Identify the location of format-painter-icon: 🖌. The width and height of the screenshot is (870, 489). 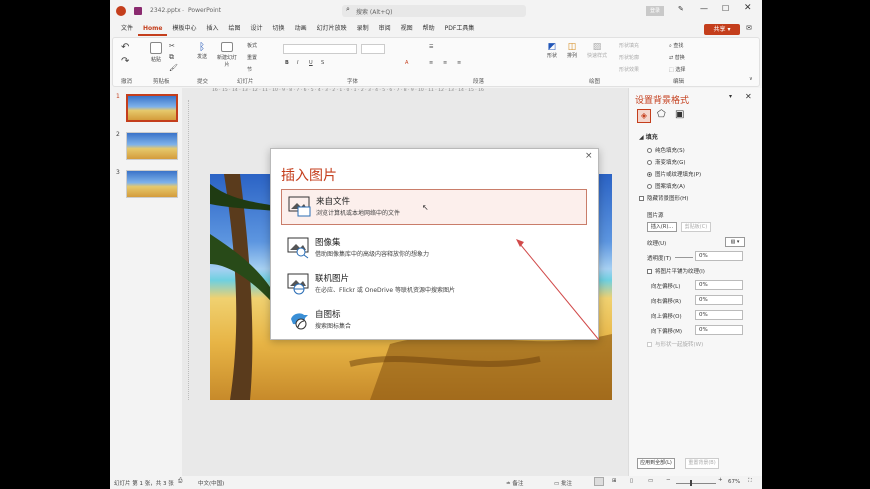
(173, 68).